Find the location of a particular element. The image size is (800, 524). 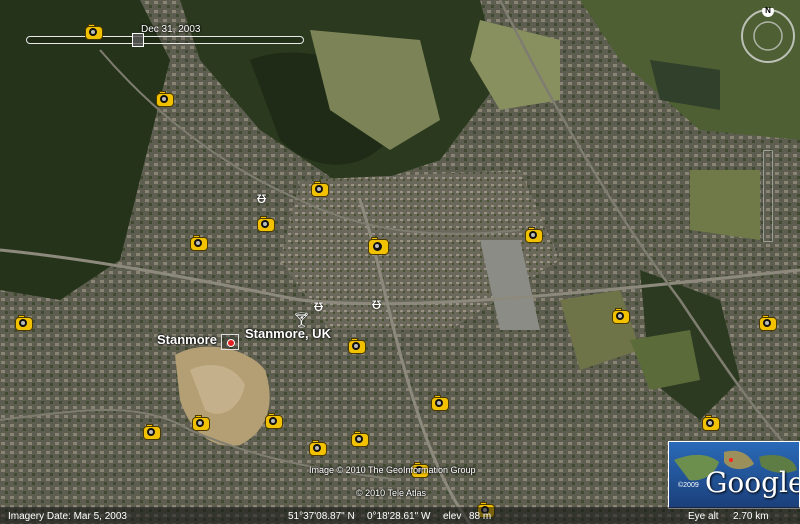

place-label-stanmore: Stanmore is located at coordinates (187, 339).